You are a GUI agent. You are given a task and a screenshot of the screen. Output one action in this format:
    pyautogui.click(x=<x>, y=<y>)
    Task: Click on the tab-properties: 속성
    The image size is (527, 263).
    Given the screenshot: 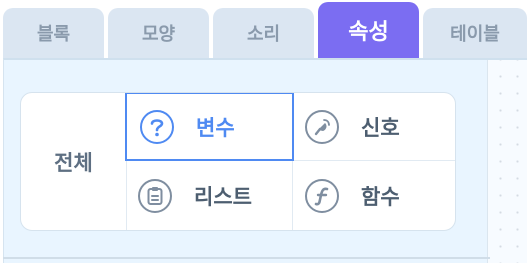 What is the action you would take?
    pyautogui.click(x=368, y=31)
    